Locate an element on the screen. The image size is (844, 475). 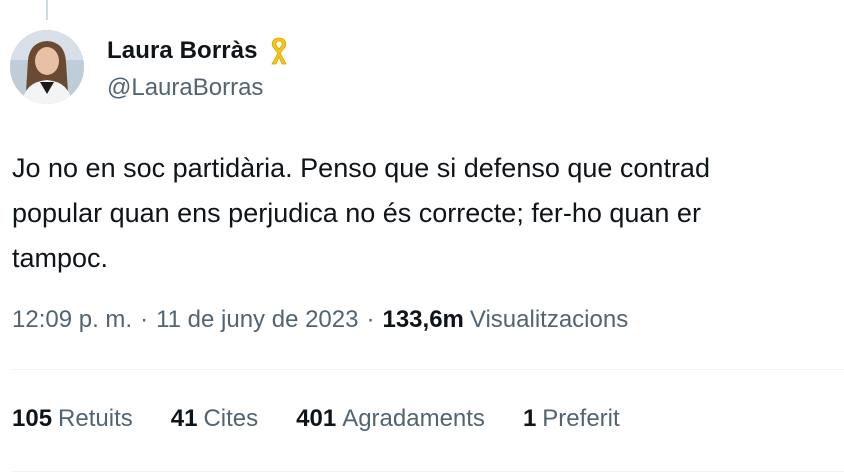
bookmarks-stat: 1 Preferit is located at coordinates (571, 419).